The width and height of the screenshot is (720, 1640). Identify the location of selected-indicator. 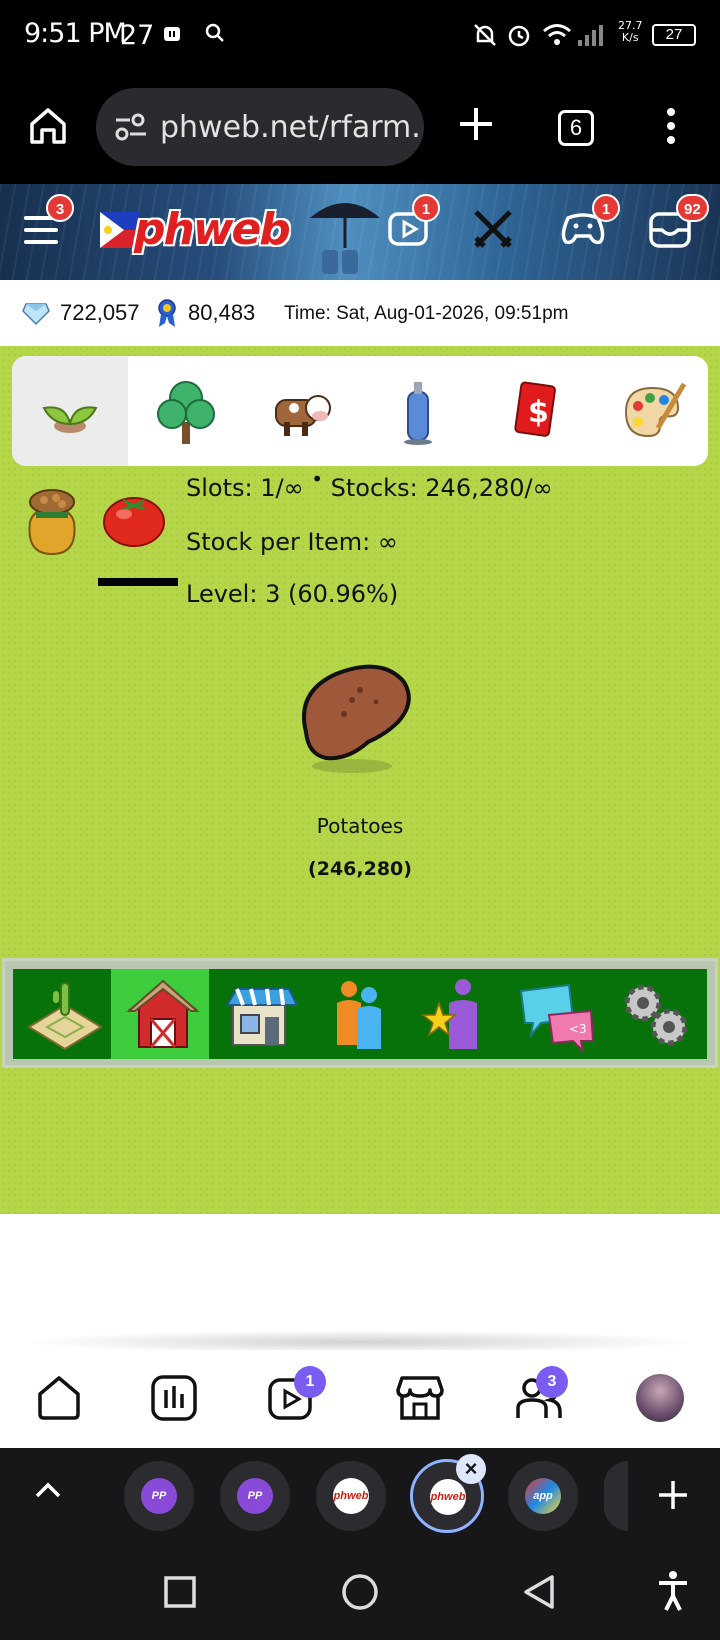
(138, 582).